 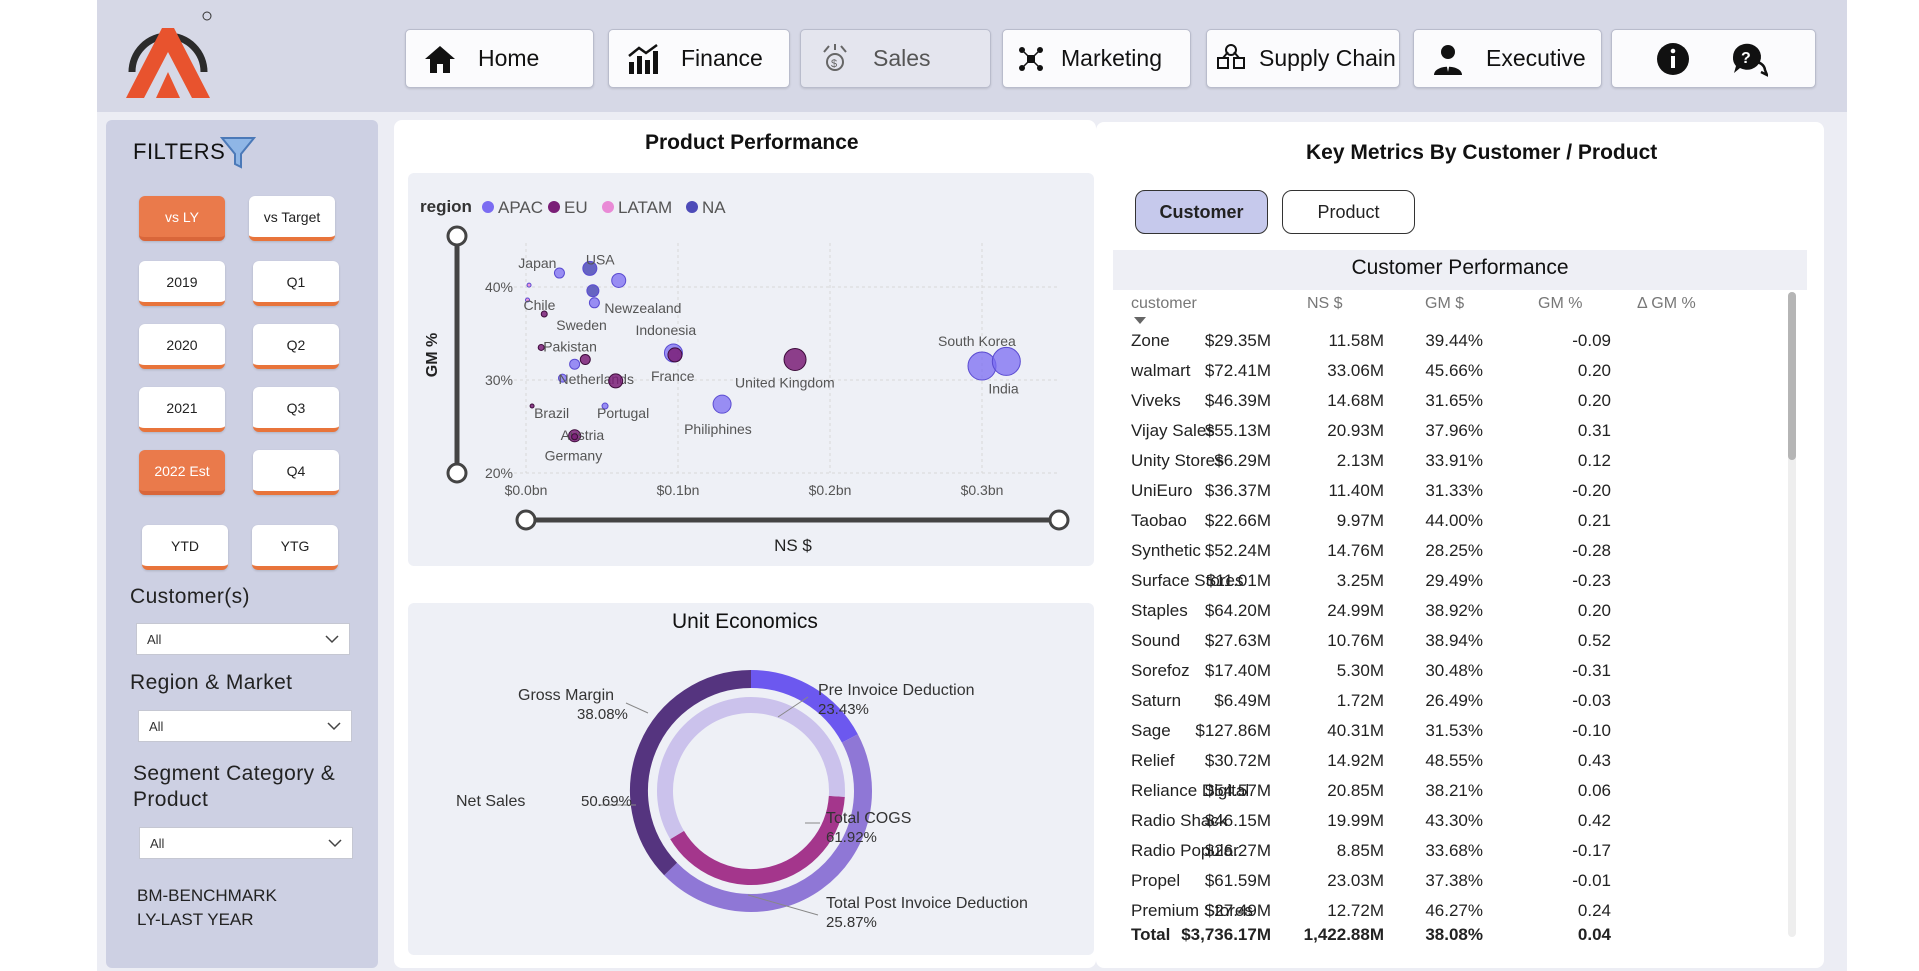 What do you see at coordinates (1456, 736) in the screenshot?
I see `table-row: Sage $127.86M 40.31M 31.53% -0.10` at bounding box center [1456, 736].